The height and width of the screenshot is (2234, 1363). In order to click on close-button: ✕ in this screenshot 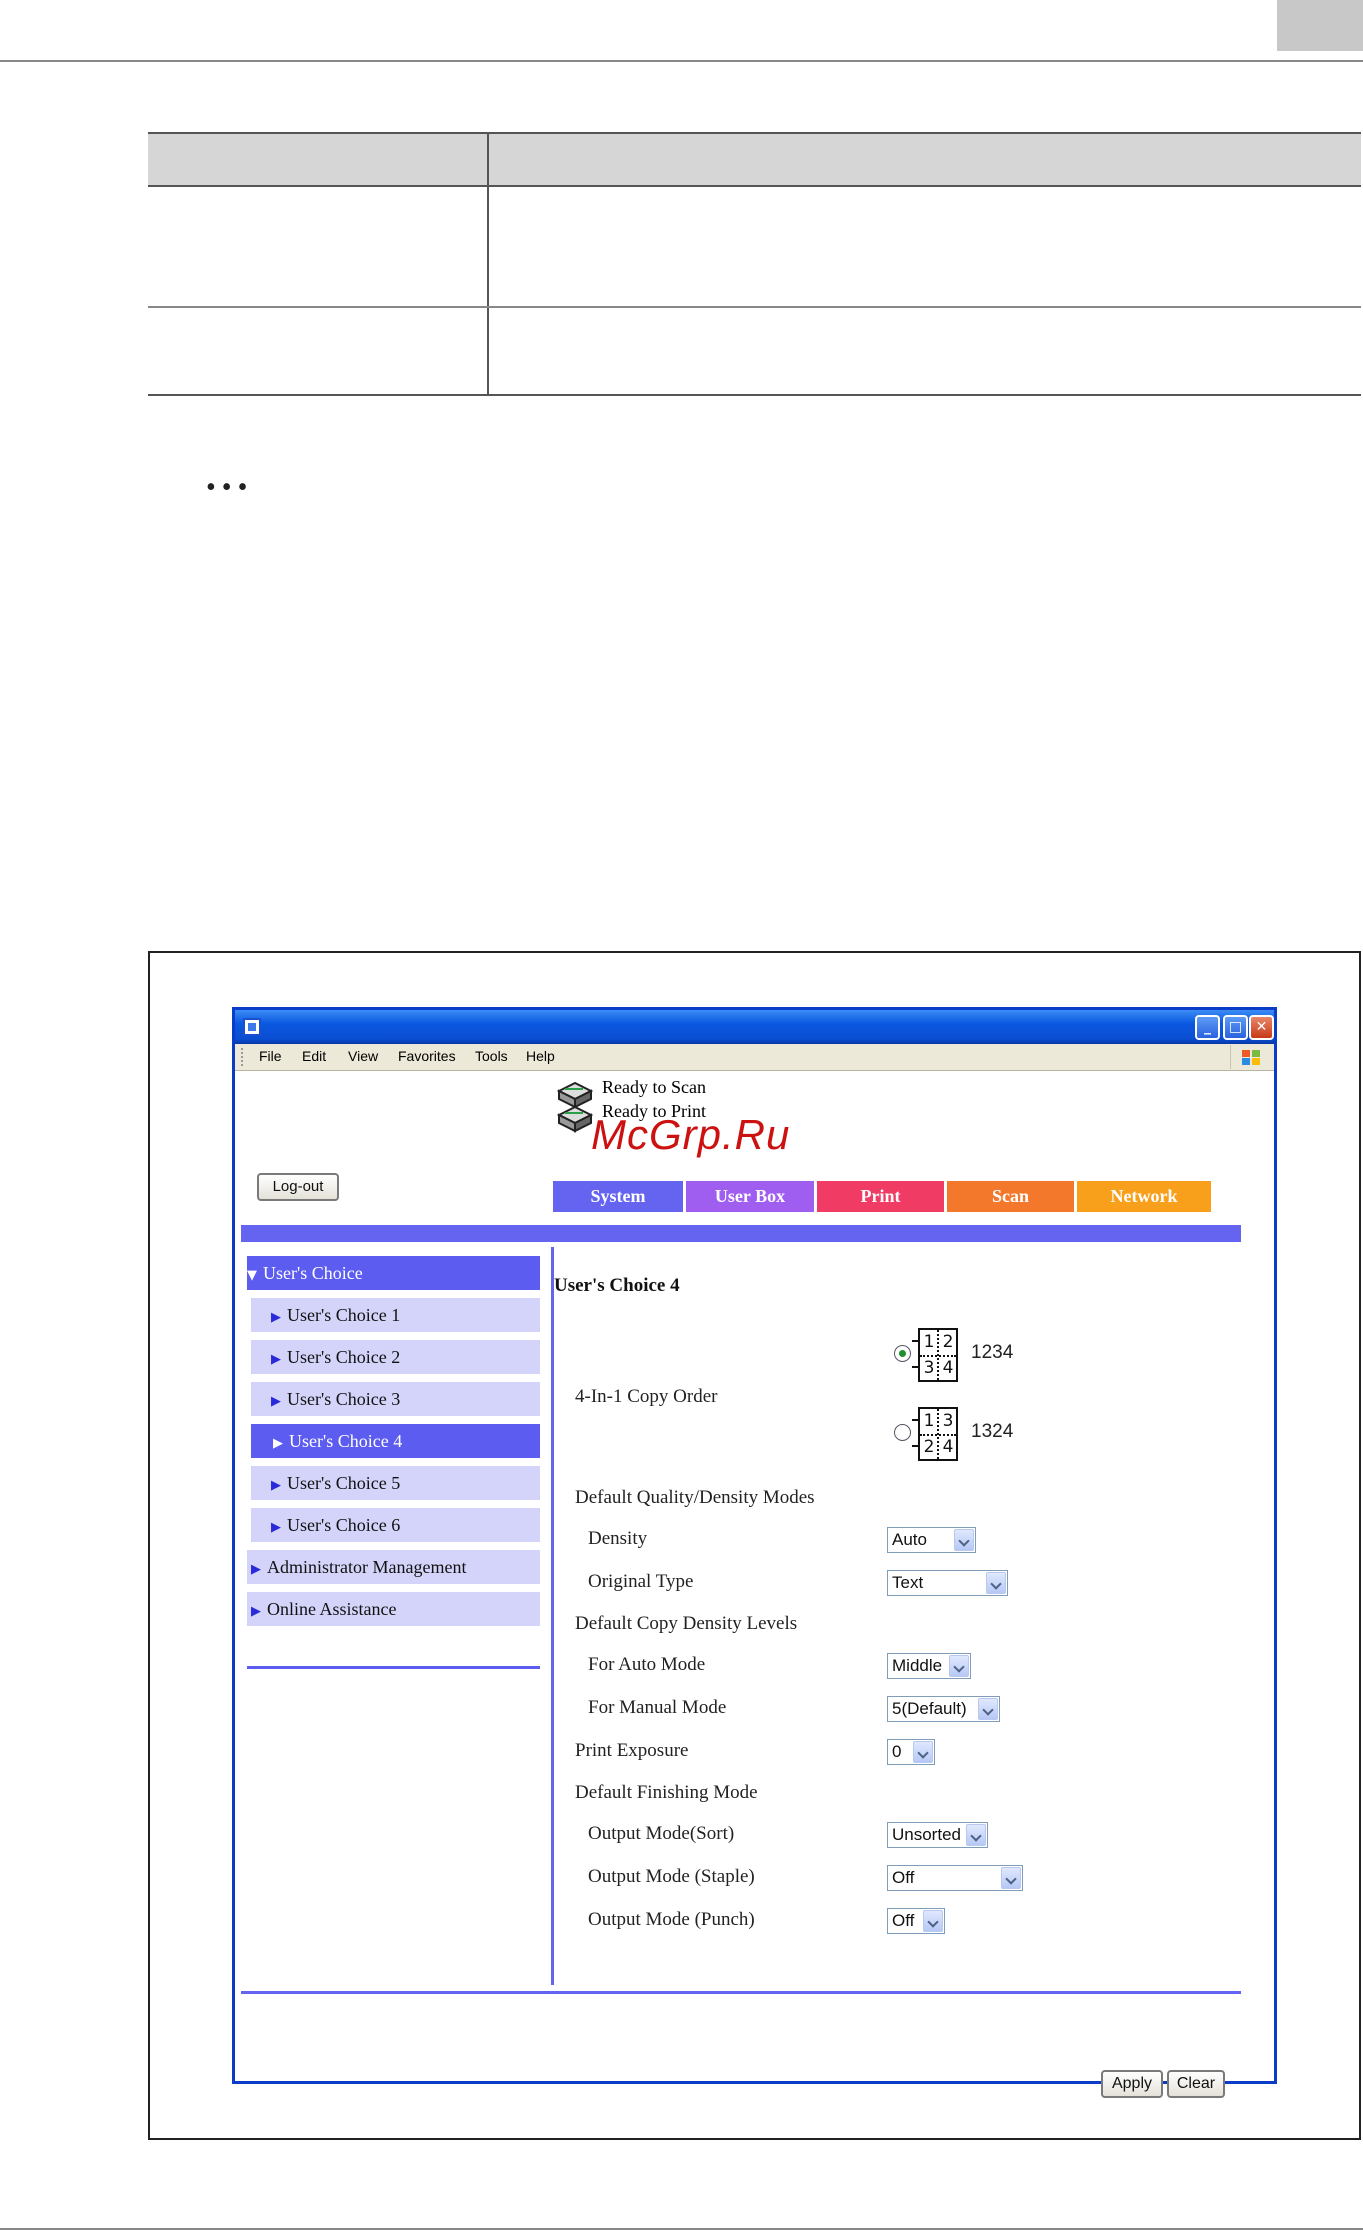, I will do `click(1261, 1027)`.